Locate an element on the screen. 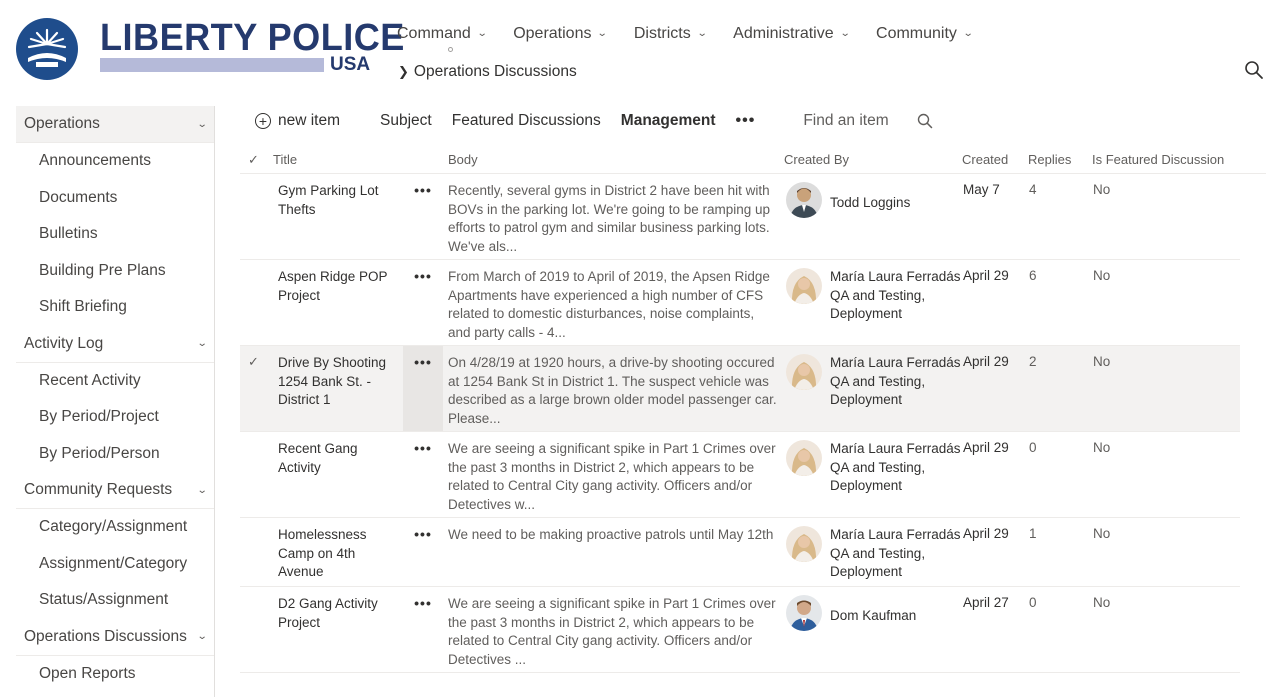 The width and height of the screenshot is (1282, 697). nav-item-label: Operations is located at coordinates (552, 33).